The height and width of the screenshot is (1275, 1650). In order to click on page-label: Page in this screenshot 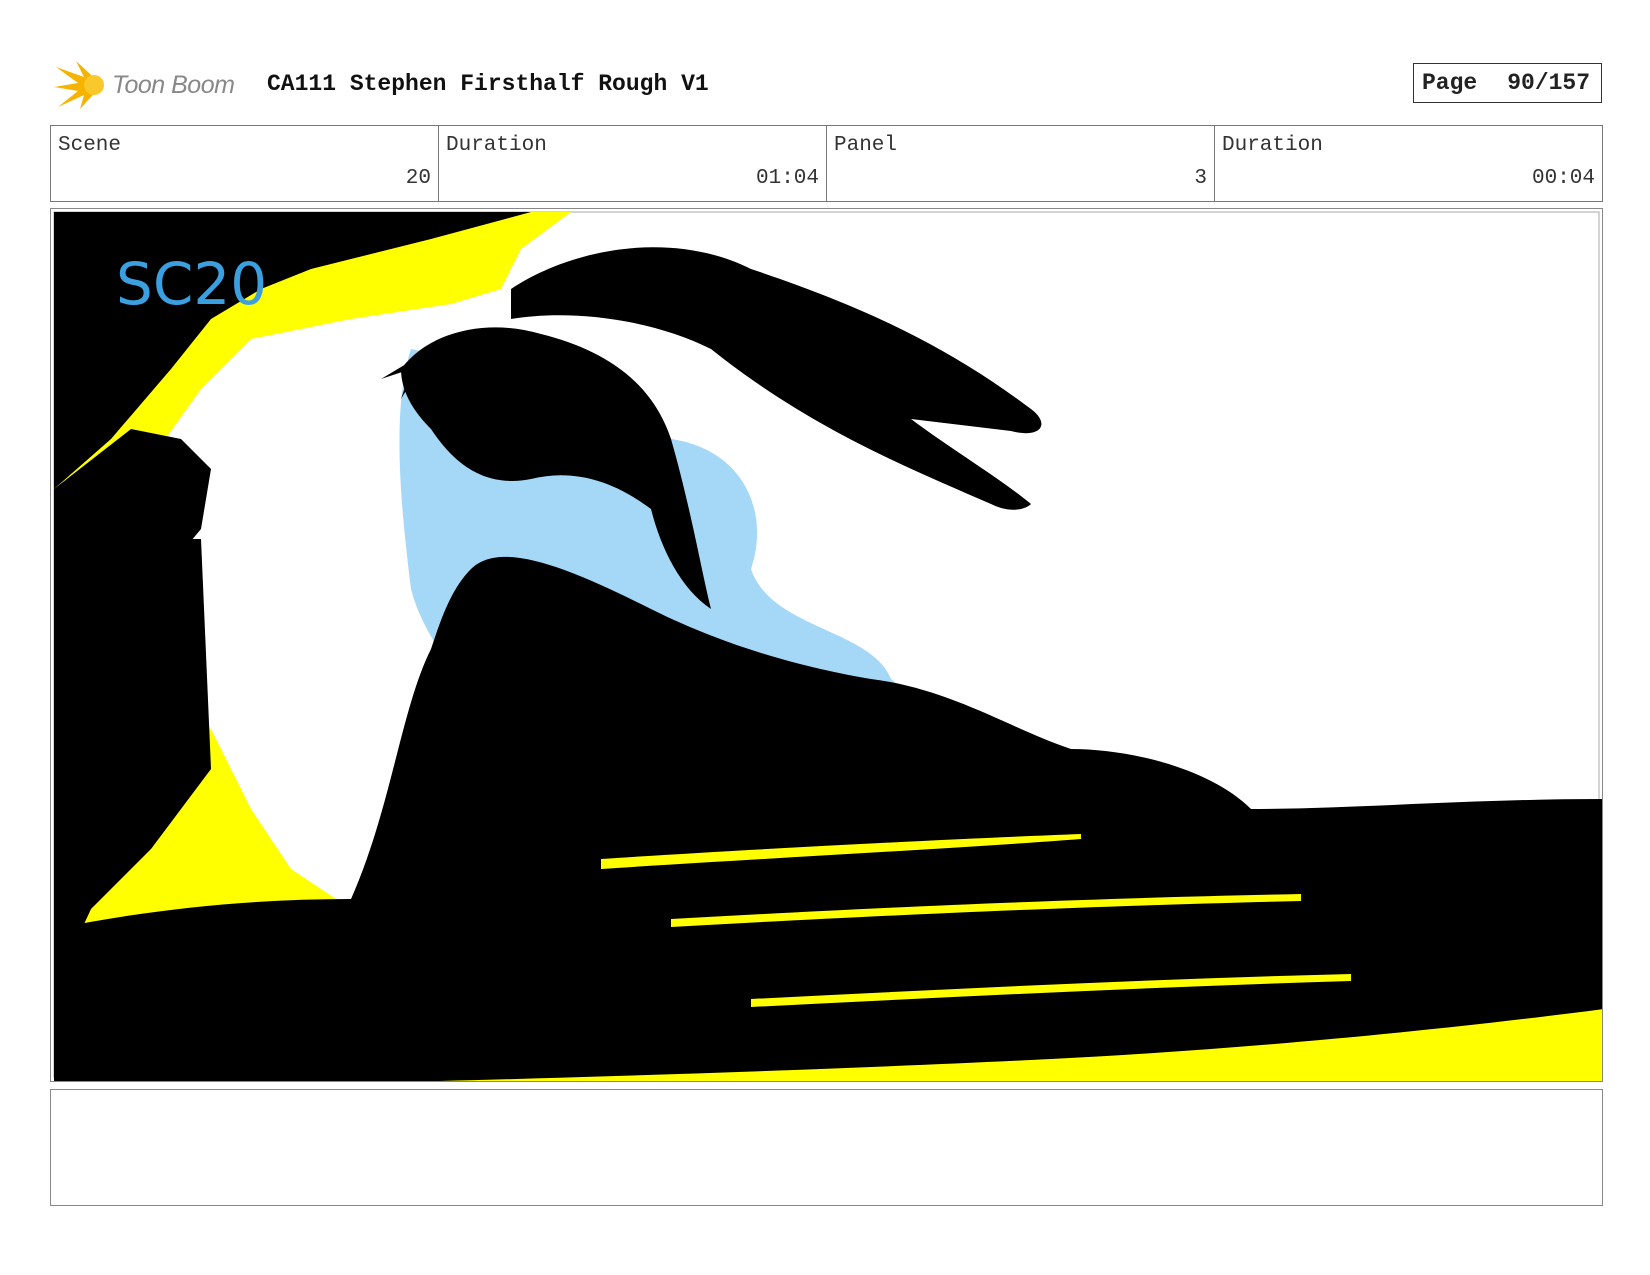, I will do `click(1450, 83)`.